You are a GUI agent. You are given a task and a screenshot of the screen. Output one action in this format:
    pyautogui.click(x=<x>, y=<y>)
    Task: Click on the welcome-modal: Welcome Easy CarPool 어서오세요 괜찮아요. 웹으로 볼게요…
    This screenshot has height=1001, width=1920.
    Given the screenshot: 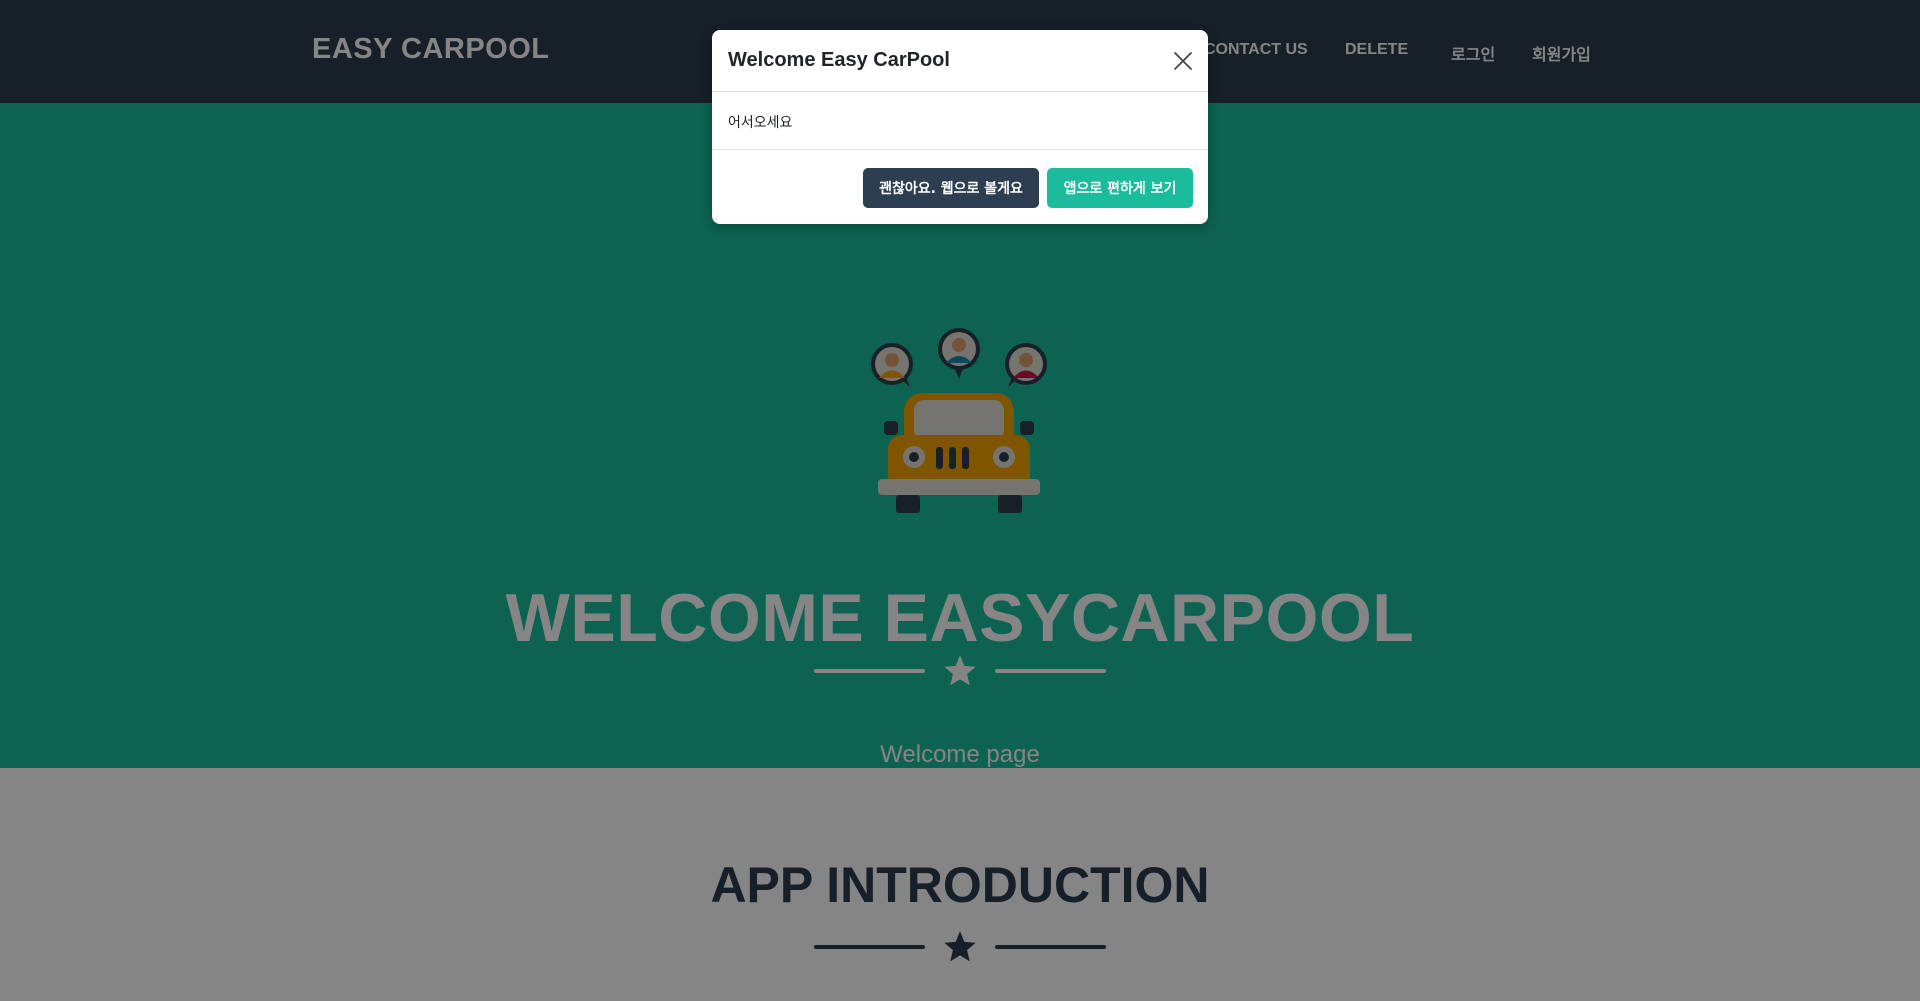 What is the action you would take?
    pyautogui.click(x=960, y=127)
    